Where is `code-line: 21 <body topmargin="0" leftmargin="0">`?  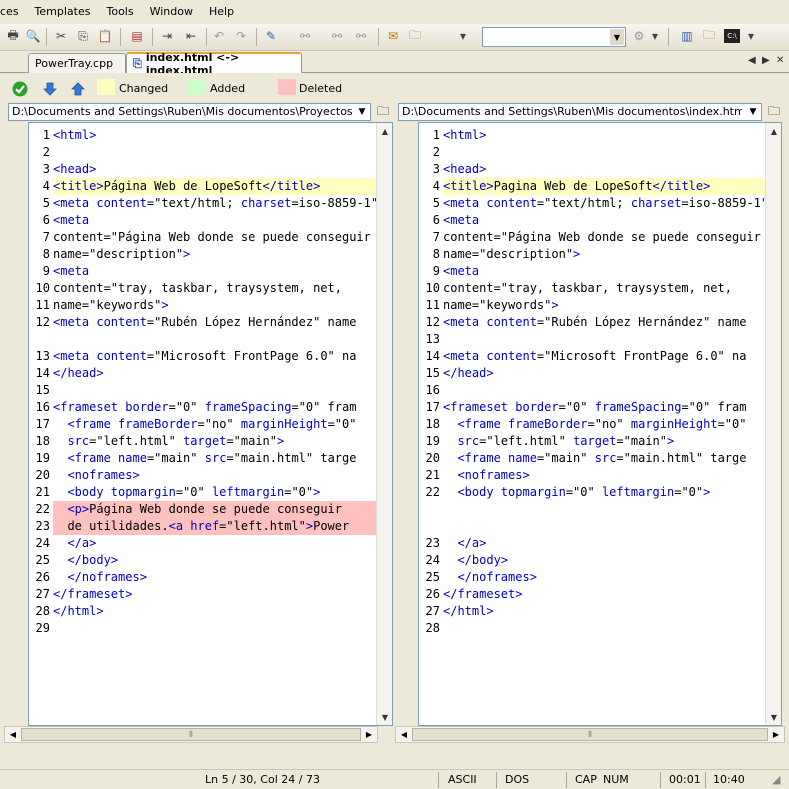
code-line: 21 <body topmargin="0" leftmargin="0"> is located at coordinates (202, 492).